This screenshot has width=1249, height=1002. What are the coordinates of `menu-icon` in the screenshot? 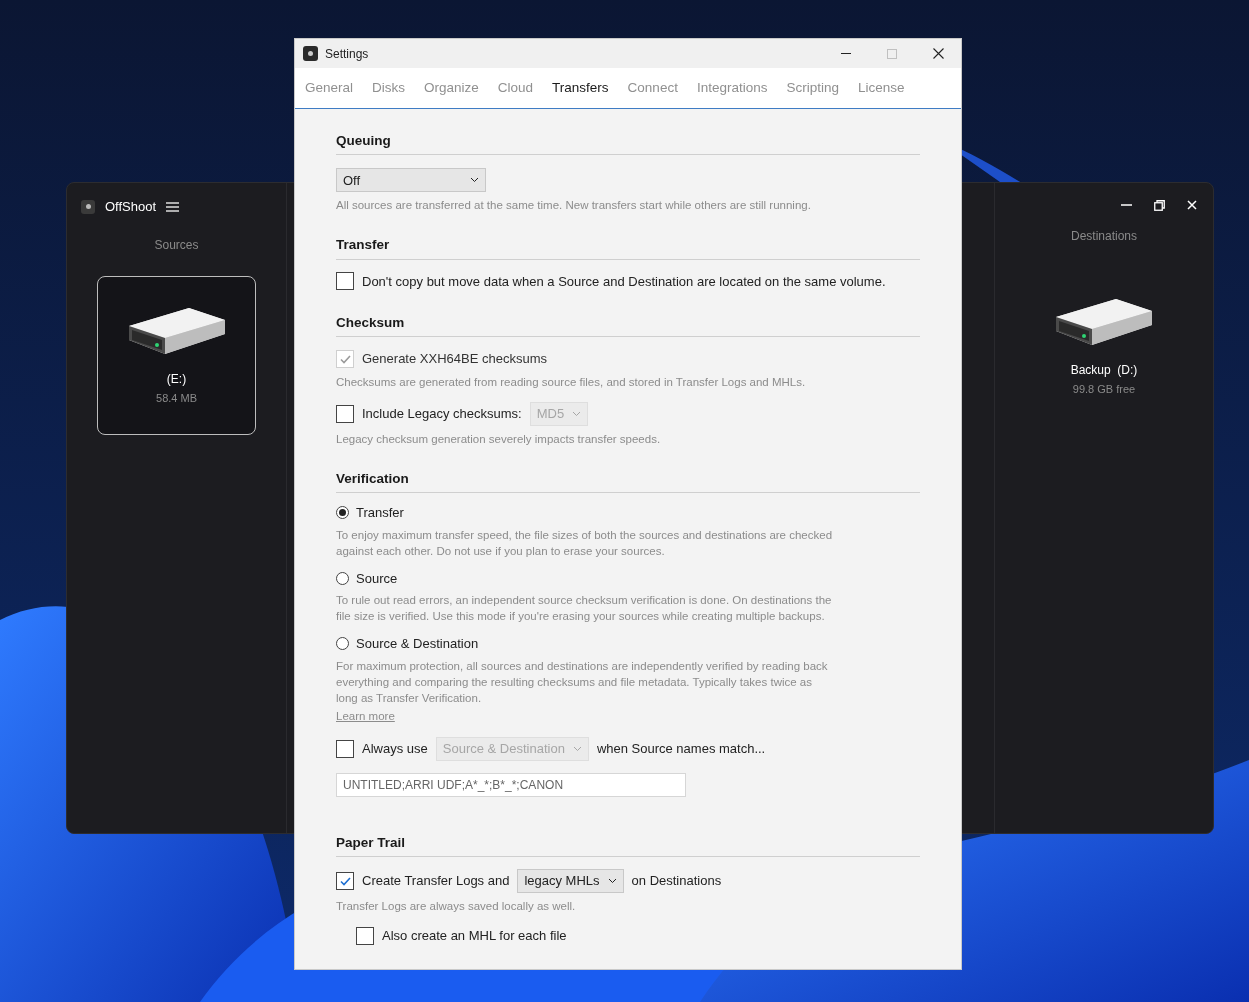 It's located at (173, 206).